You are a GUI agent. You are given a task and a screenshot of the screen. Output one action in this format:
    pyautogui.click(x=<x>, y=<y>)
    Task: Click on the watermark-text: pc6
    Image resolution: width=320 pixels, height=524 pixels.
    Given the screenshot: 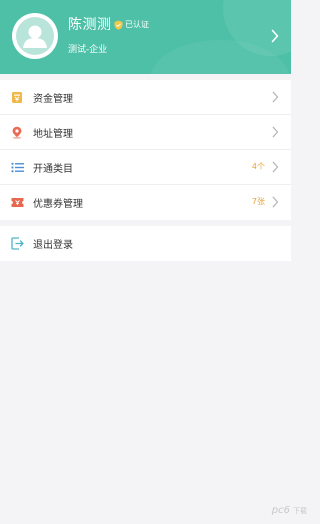 What is the action you would take?
    pyautogui.click(x=280, y=510)
    